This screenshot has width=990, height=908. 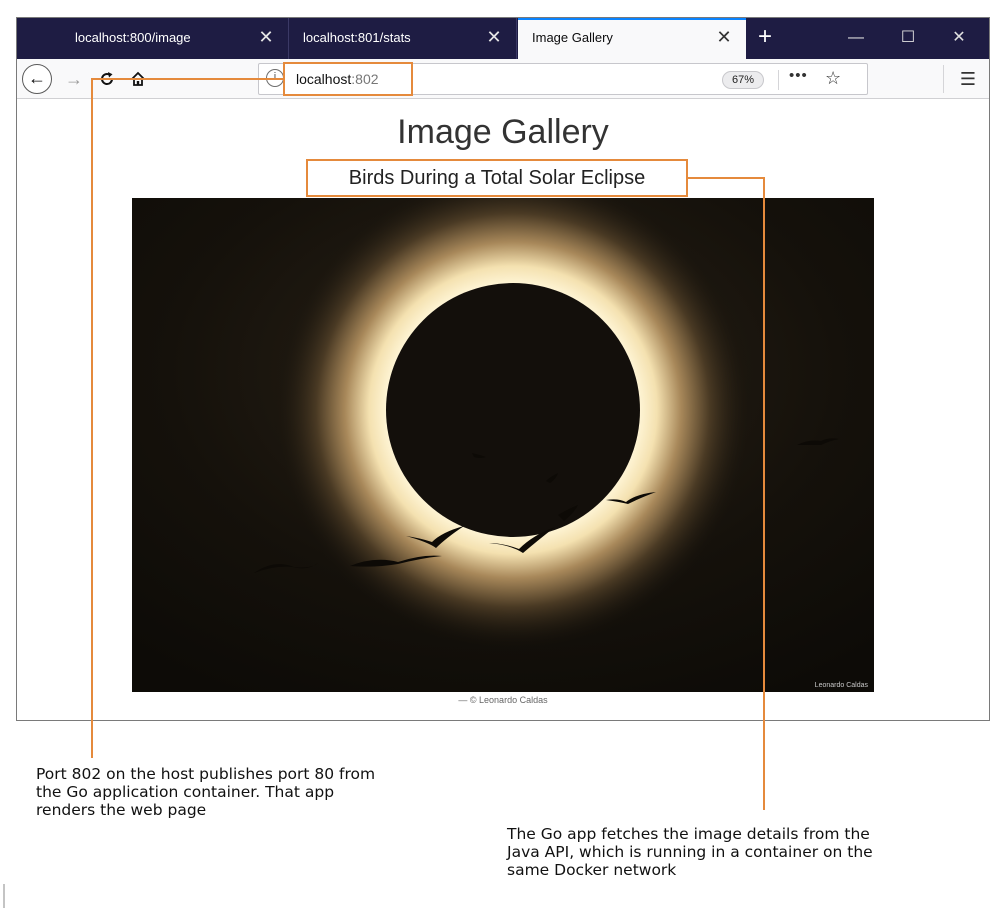 I want to click on url-highlight, so click(x=348, y=79).